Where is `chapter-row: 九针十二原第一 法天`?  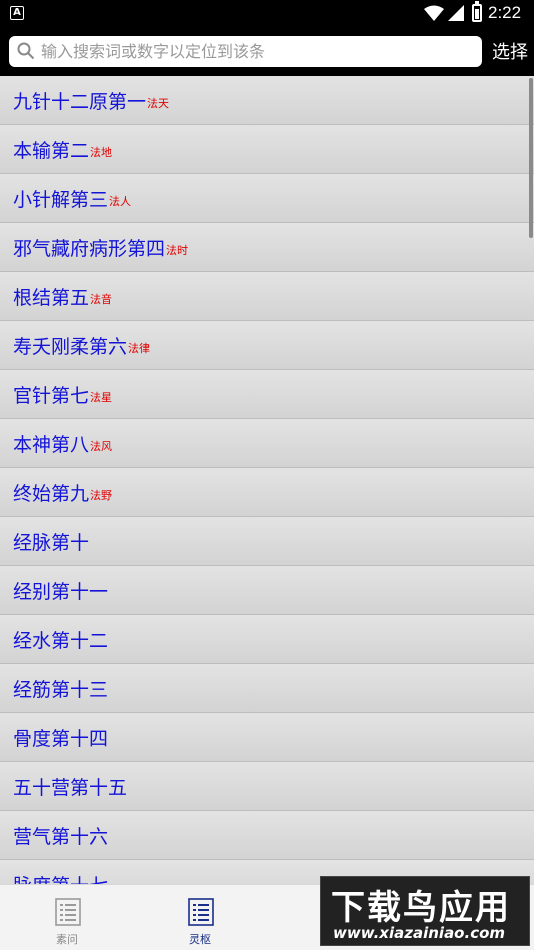
chapter-row: 九针十二原第一 法天 is located at coordinates (267, 100).